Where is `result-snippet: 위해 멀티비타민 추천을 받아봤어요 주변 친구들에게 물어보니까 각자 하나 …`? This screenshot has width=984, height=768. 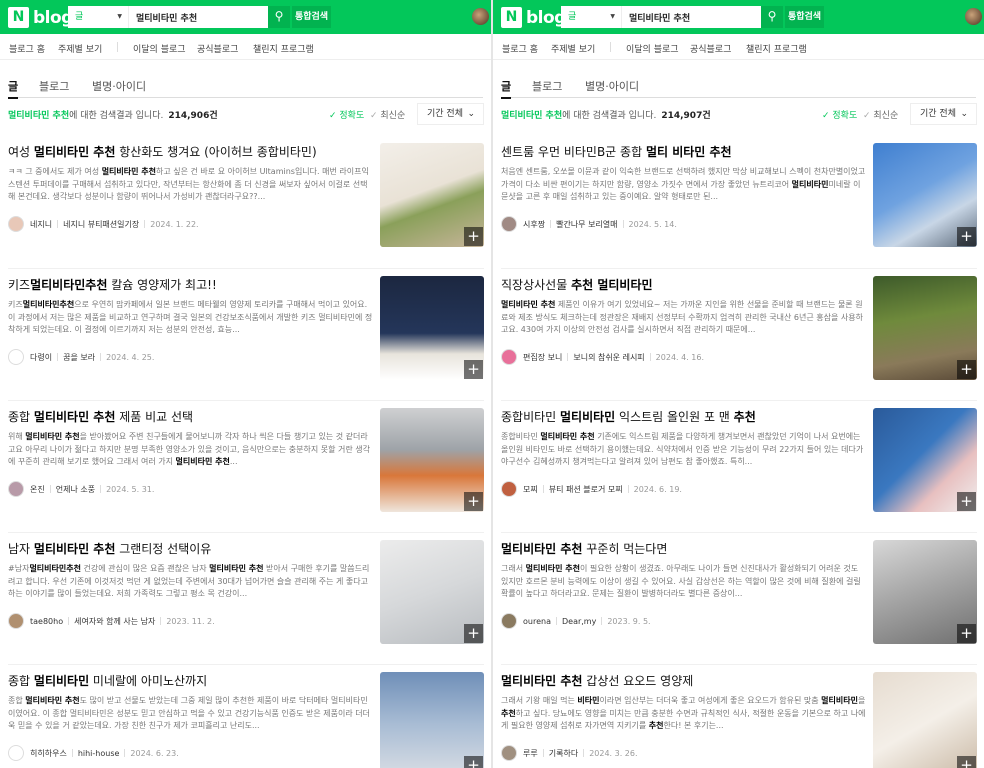
result-snippet: 위해 멀티비타민 추천을 받아봤어요 주변 친구들에게 물어보니까 각자 하나 … is located at coordinates (191, 450).